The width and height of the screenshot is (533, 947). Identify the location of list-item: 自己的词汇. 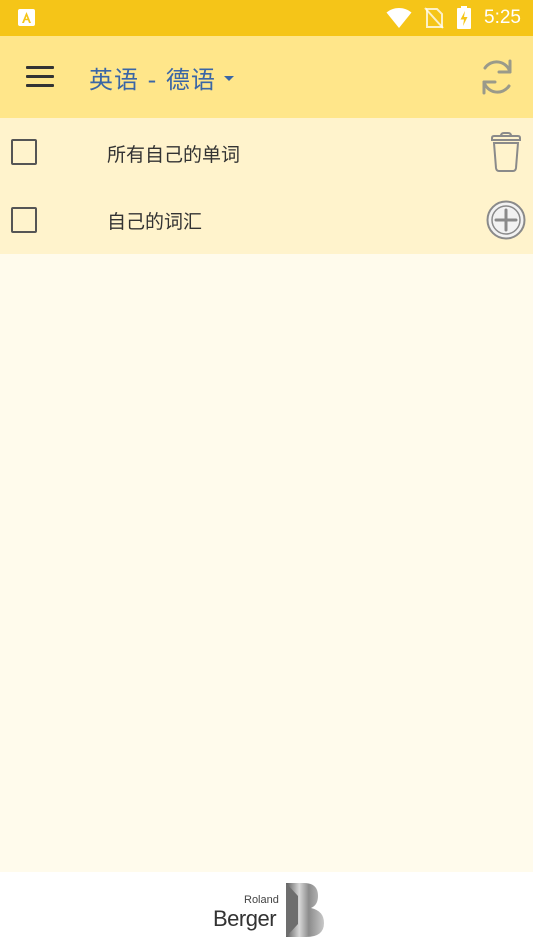
(266, 220).